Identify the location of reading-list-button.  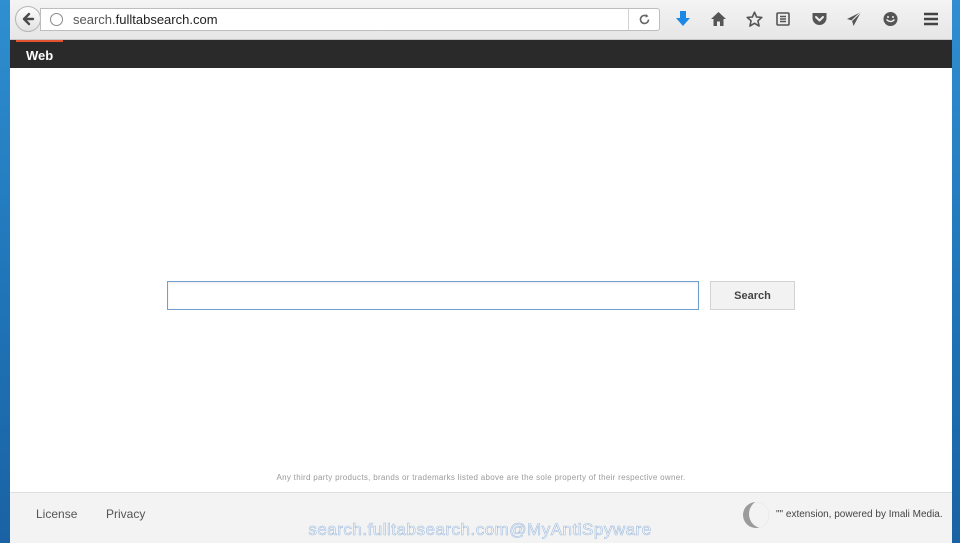
(783, 19).